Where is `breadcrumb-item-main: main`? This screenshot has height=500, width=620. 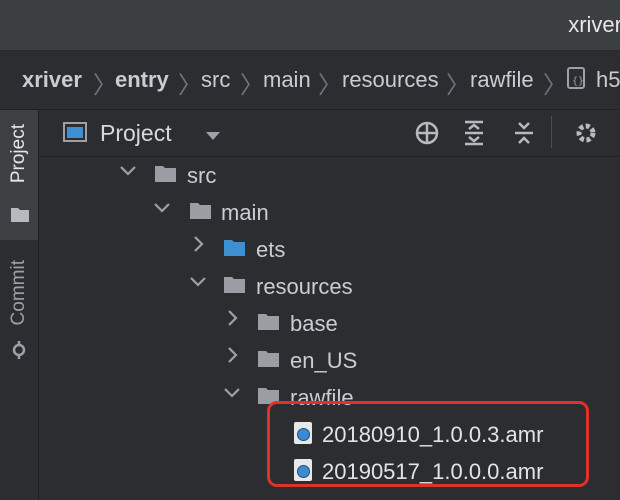
breadcrumb-item-main: main is located at coordinates (287, 80).